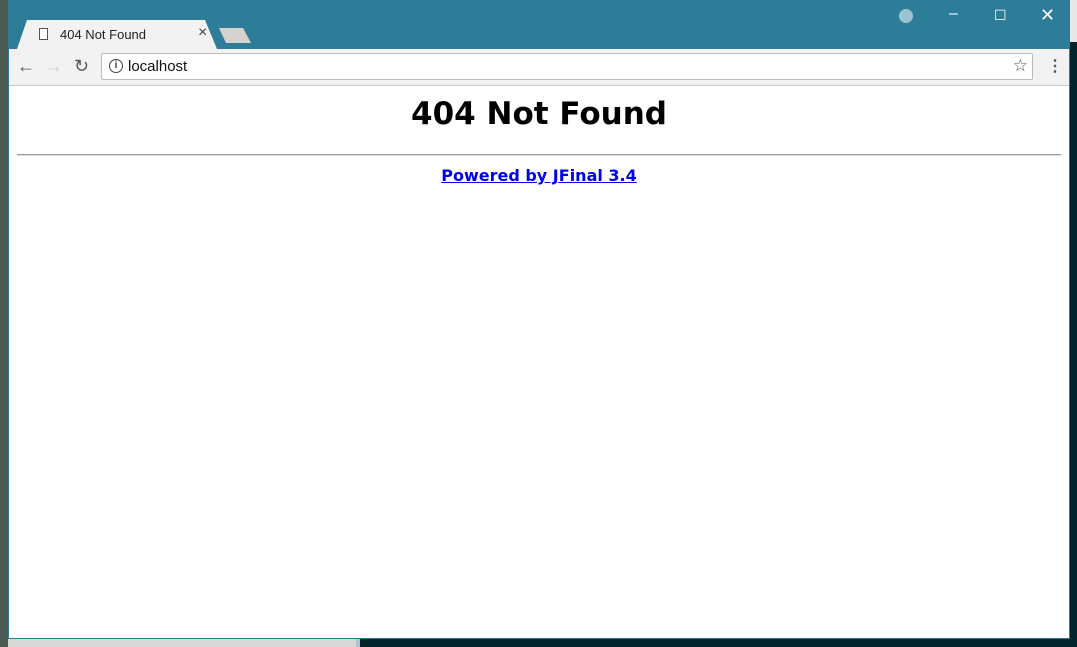 The image size is (1077, 647). What do you see at coordinates (539, 25) in the screenshot?
I see `title-bar: 404 Not Found × – ☐ ✕` at bounding box center [539, 25].